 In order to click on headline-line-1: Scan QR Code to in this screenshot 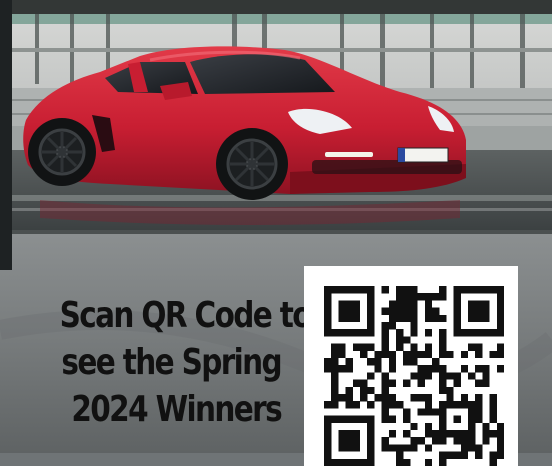, I will do `click(186, 315)`.